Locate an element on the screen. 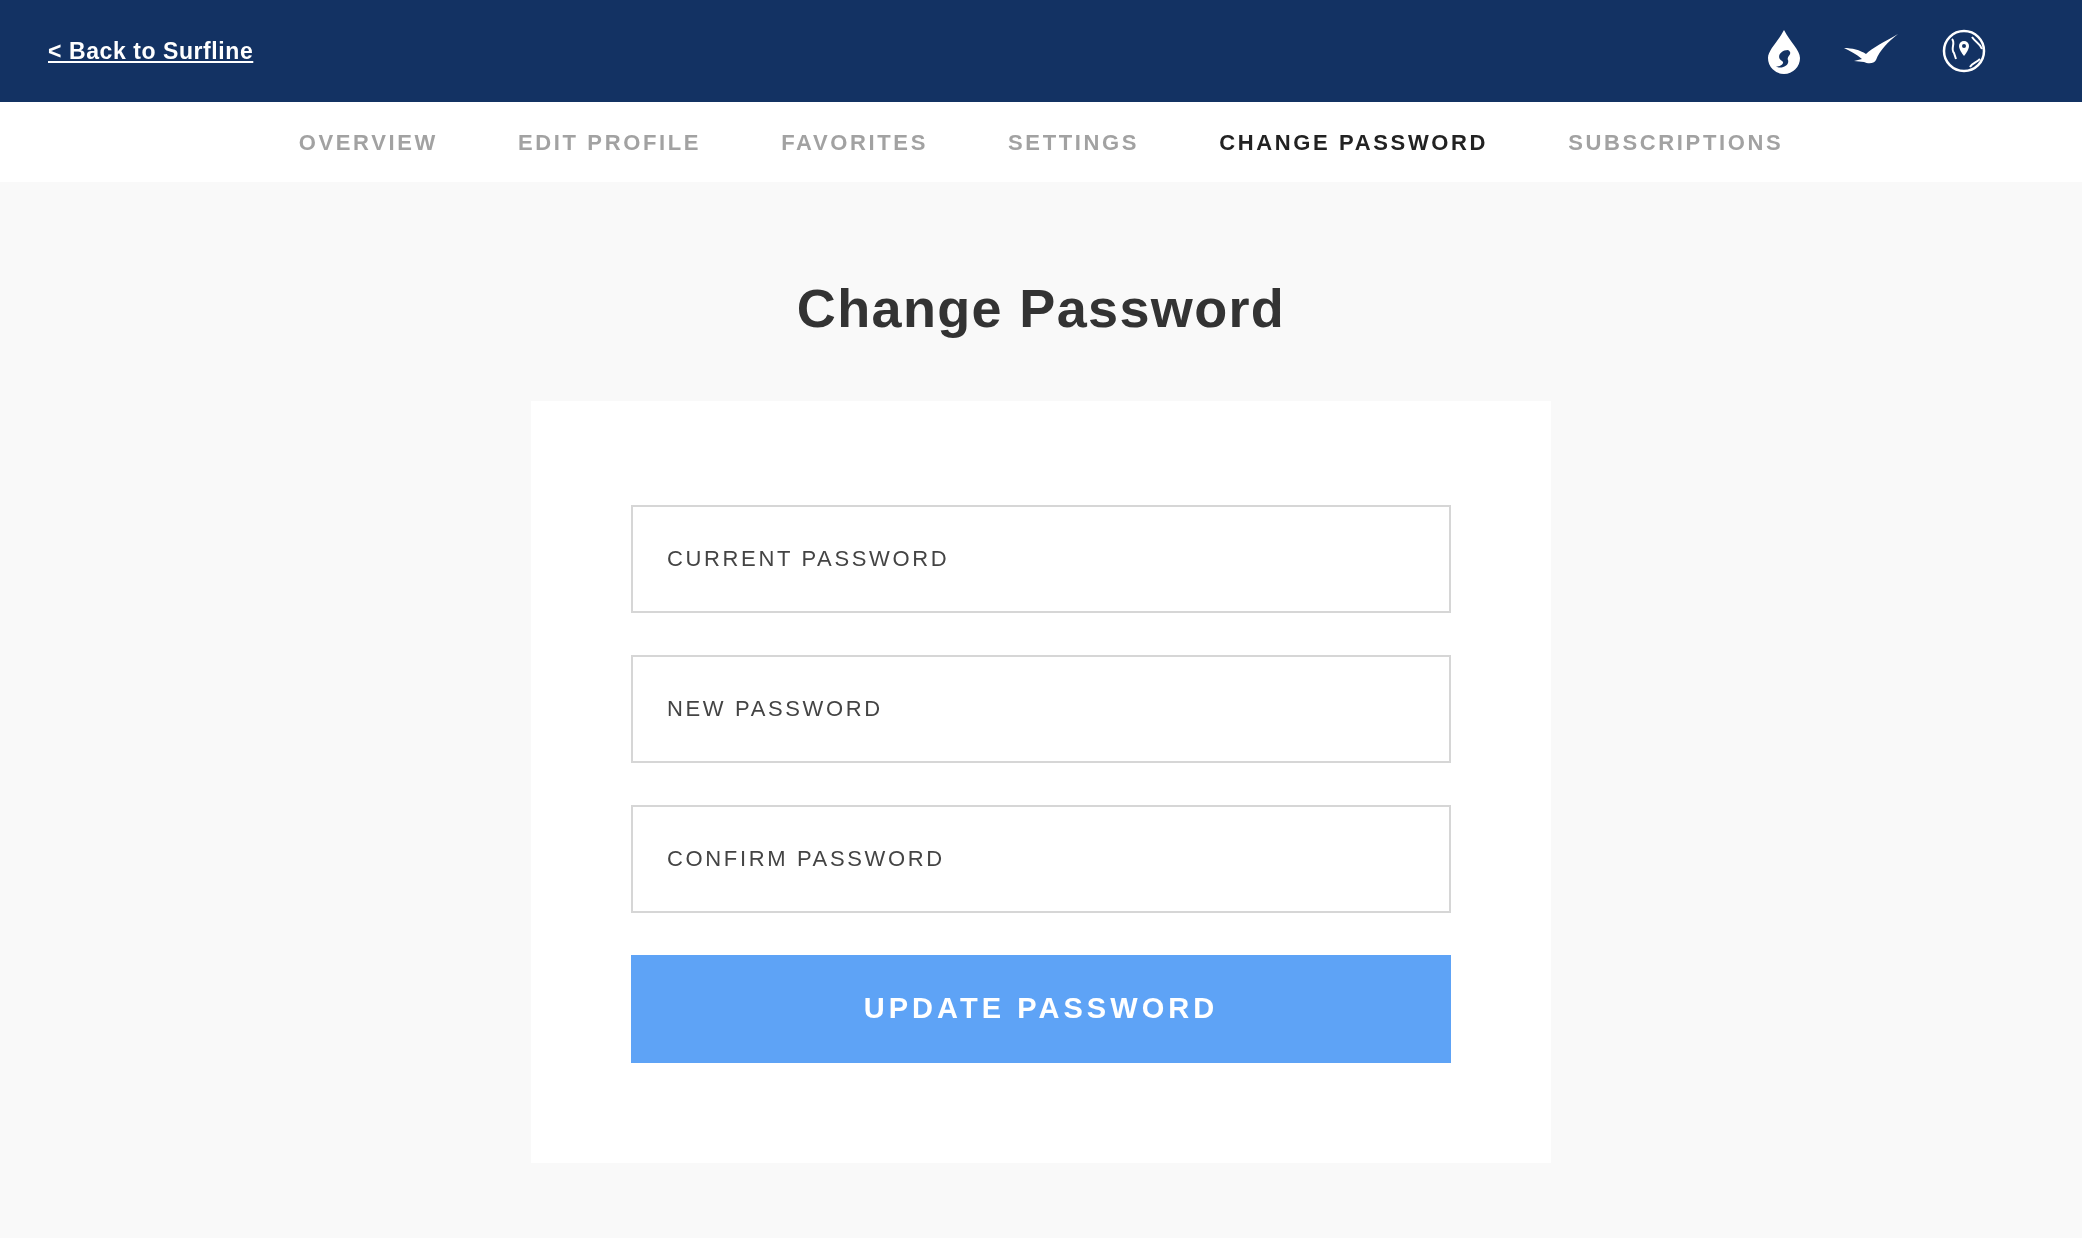 Image resolution: width=2082 pixels, height=1238 pixels. nav-tab: OVERVIEW is located at coordinates (368, 142).